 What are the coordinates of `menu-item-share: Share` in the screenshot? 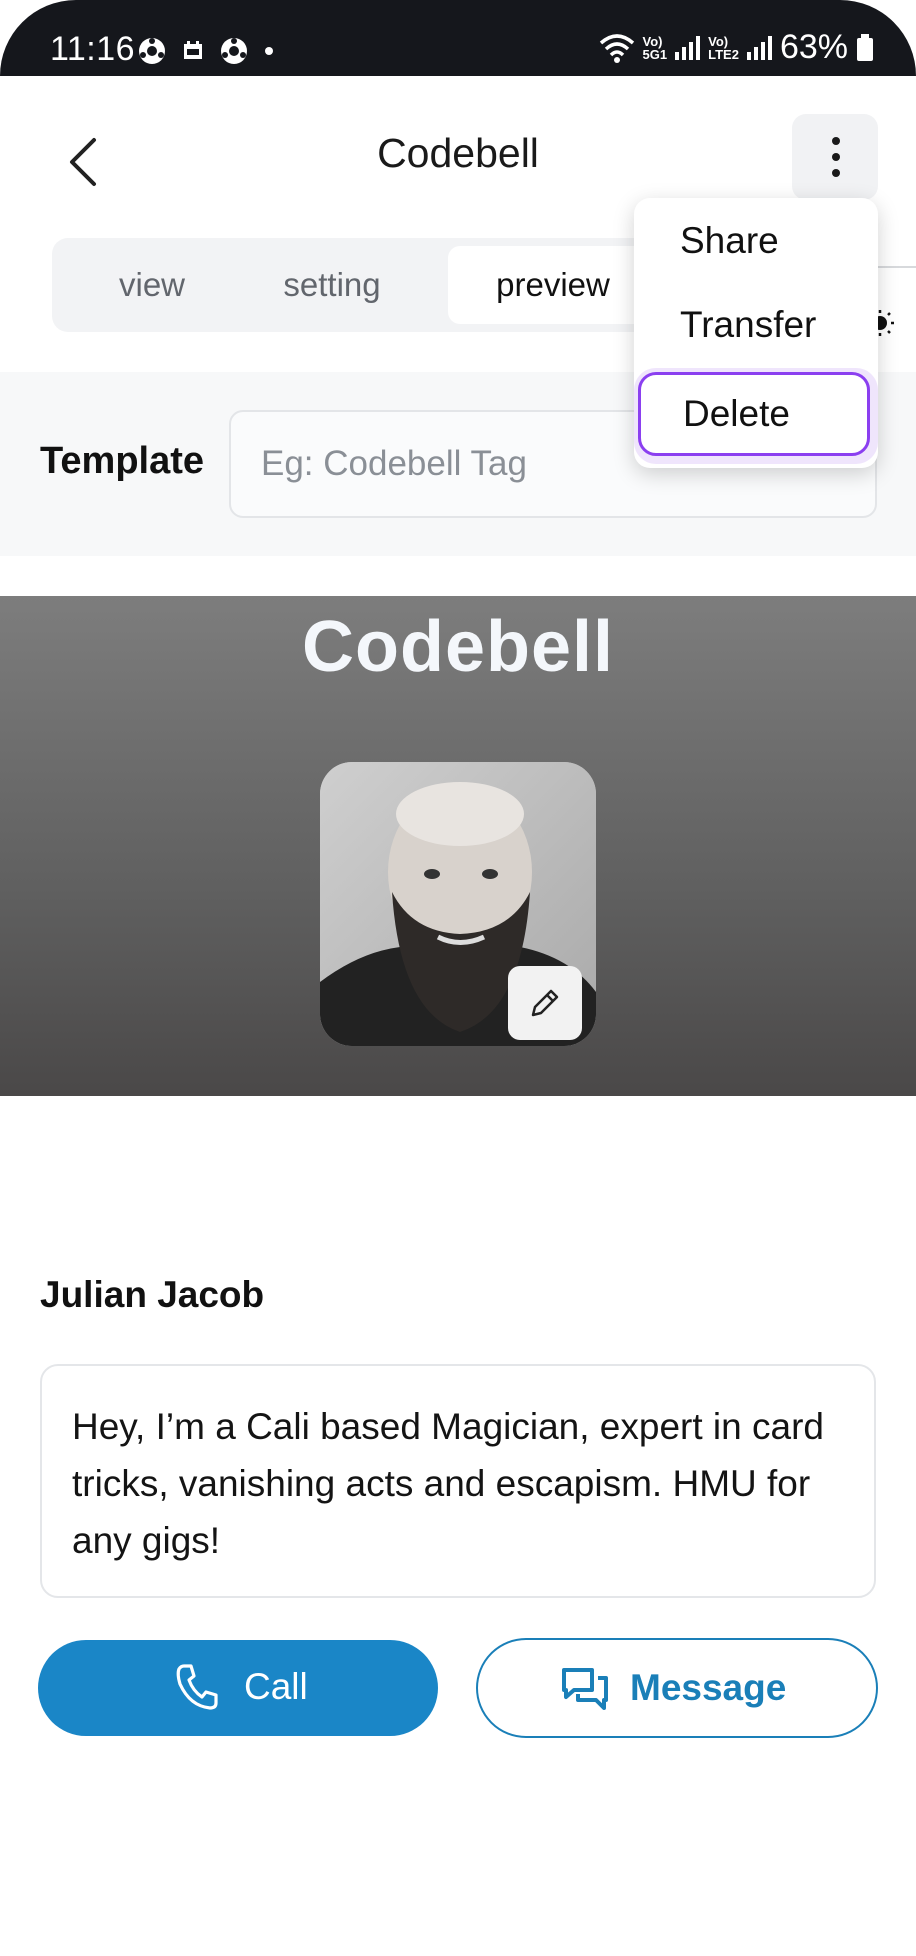 It's located at (729, 241).